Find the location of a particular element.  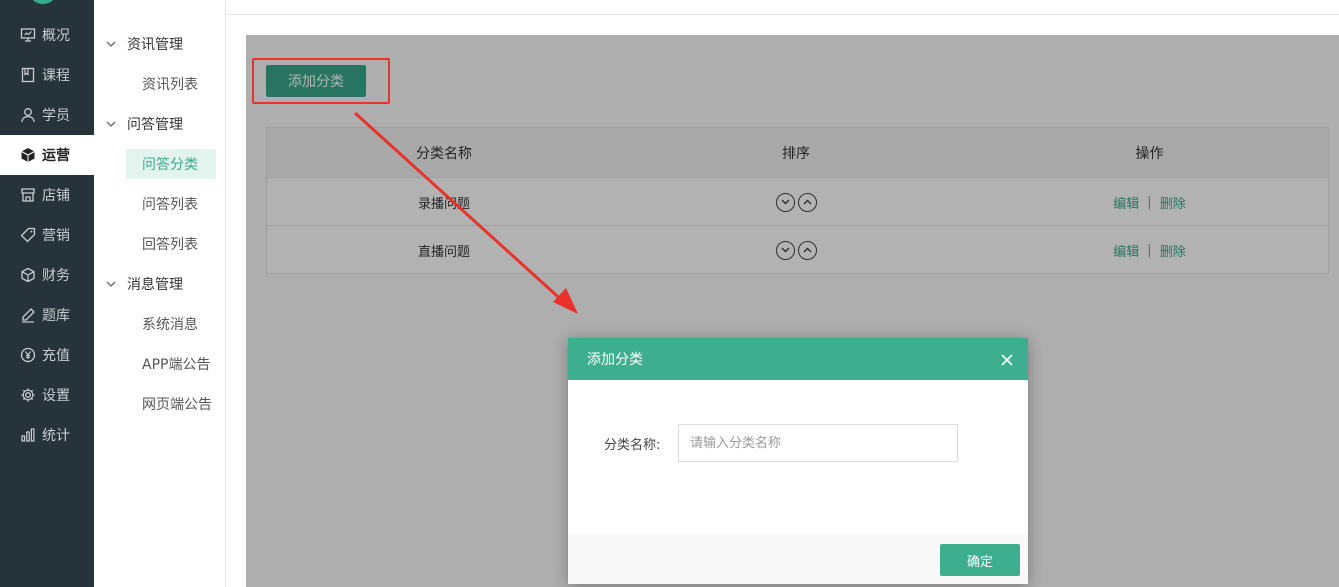

nav-label: 营销 is located at coordinates (56, 236).